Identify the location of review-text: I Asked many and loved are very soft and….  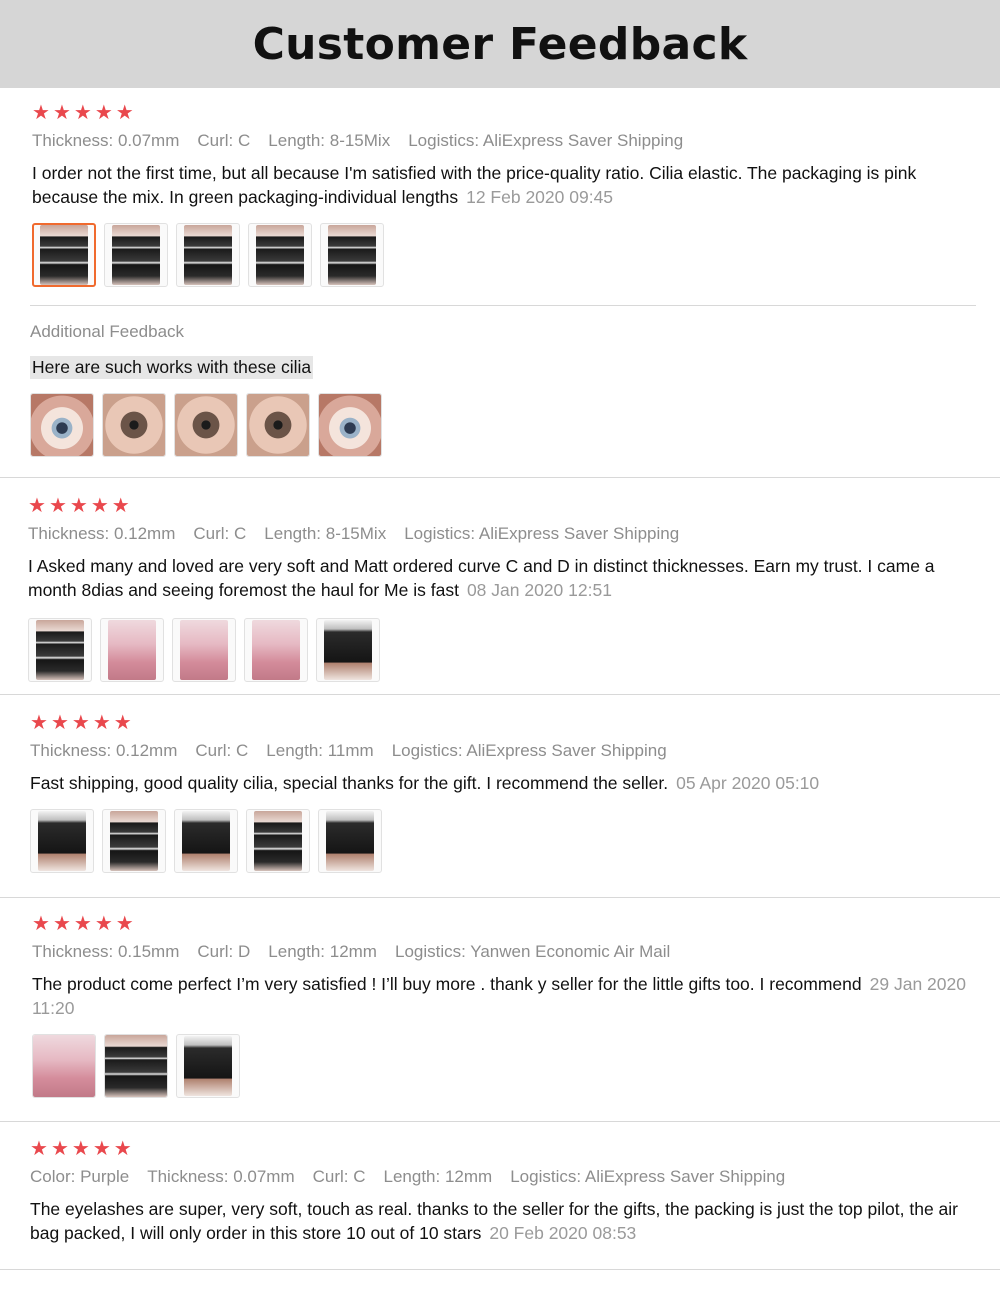
(503, 578).